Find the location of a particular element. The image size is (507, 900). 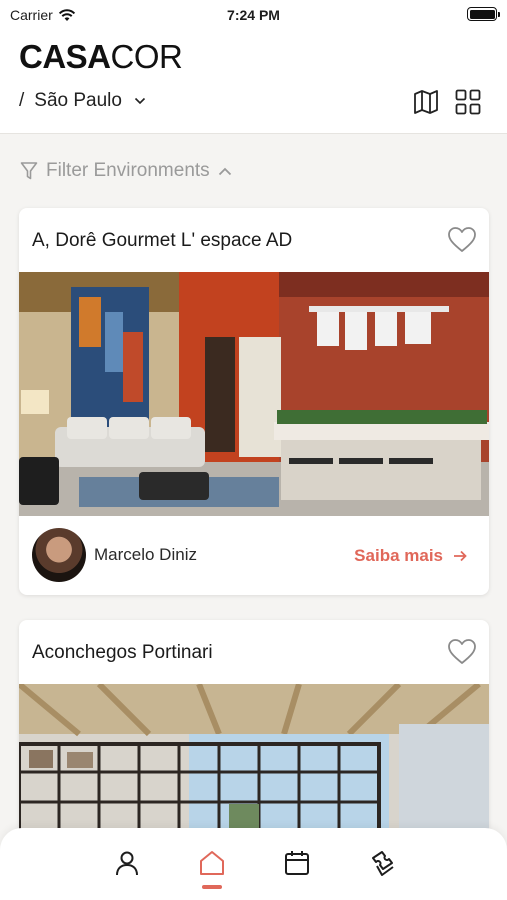

tab-bar is located at coordinates (253, 864).